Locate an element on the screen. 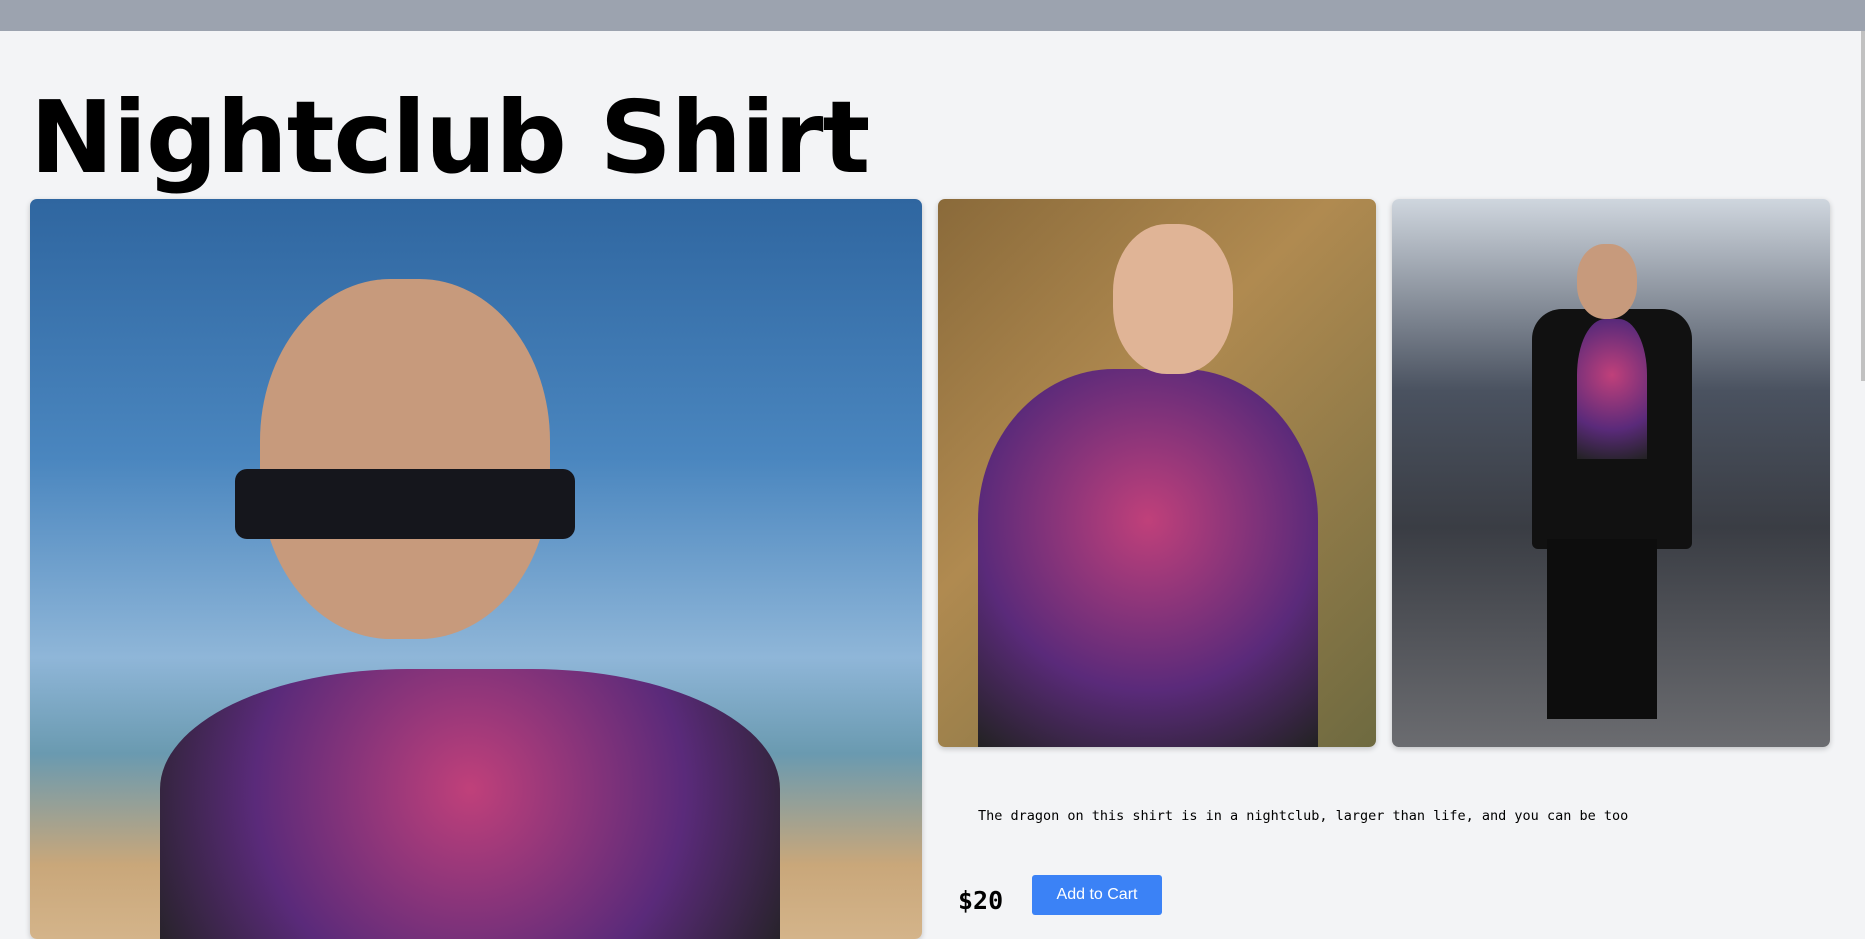 This screenshot has height=939, width=1865. product-price: $20 is located at coordinates (981, 900).